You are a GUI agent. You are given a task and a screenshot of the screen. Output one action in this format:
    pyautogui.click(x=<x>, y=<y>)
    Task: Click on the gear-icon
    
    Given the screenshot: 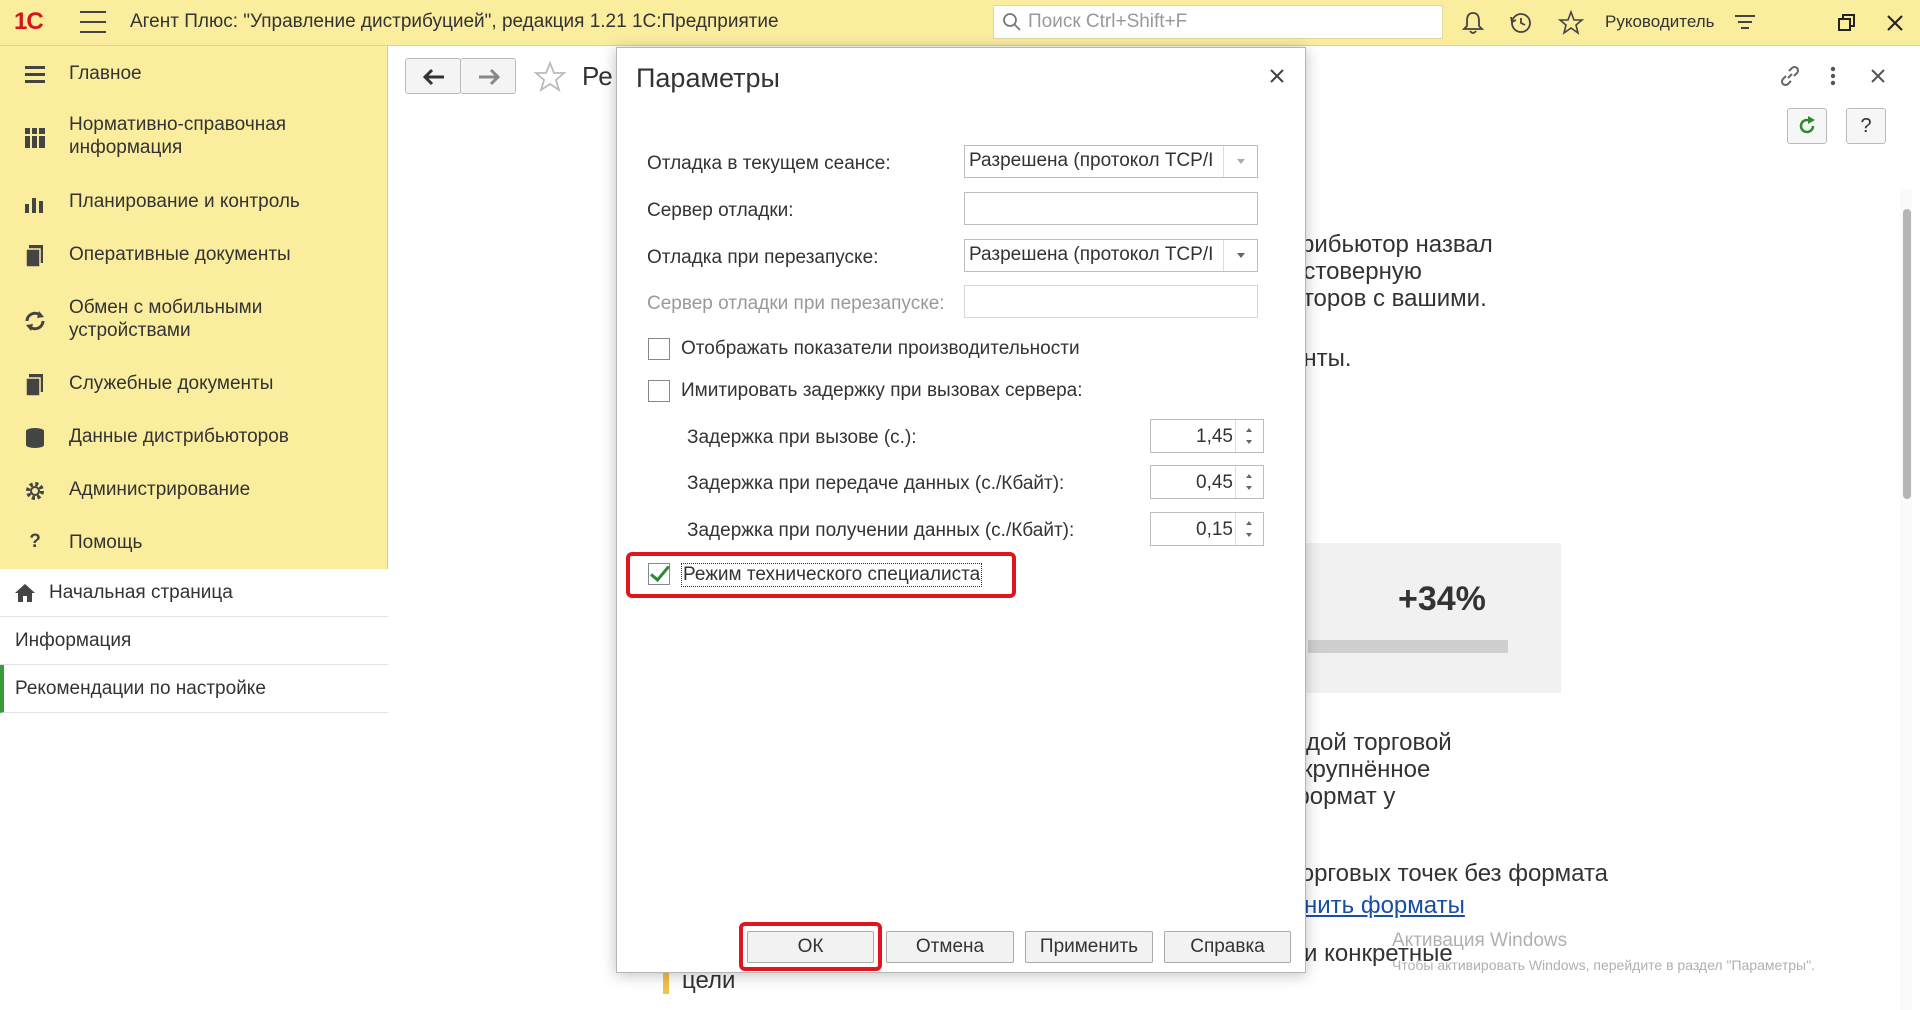 What is the action you would take?
    pyautogui.click(x=35, y=491)
    